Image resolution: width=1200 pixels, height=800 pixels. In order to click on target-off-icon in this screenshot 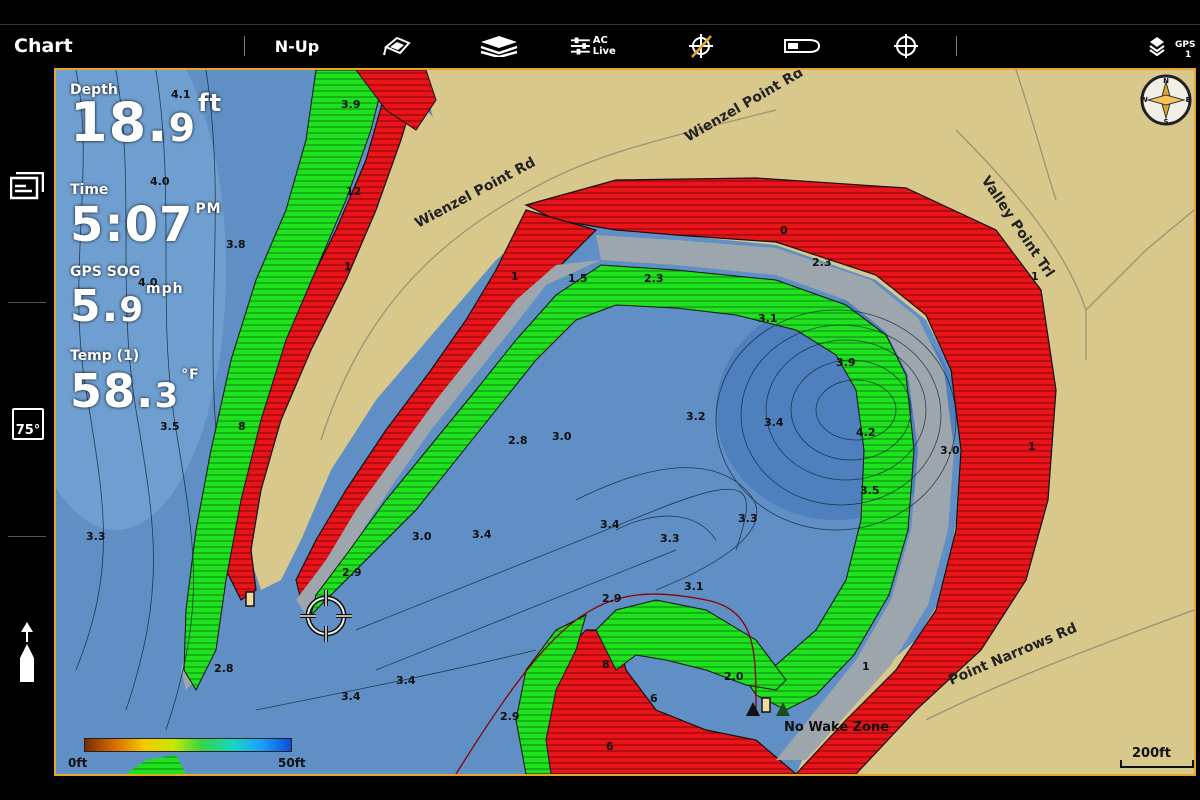, I will do `click(701, 46)`.